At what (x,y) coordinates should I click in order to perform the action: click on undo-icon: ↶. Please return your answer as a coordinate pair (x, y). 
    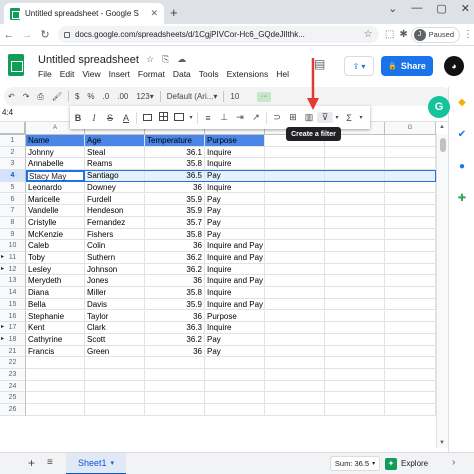
    Looking at the image, I should click on (11, 96).